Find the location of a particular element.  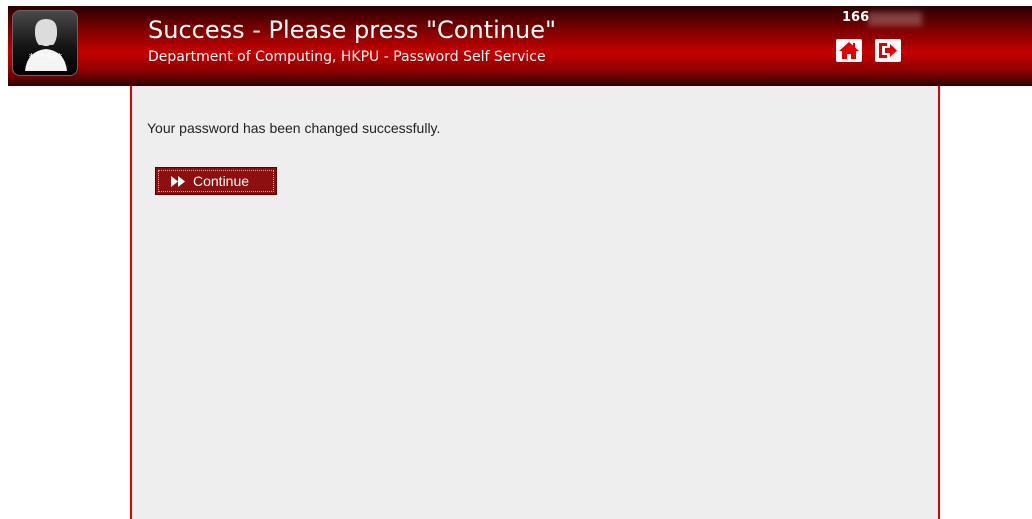

fast-forward-icon is located at coordinates (178, 181).